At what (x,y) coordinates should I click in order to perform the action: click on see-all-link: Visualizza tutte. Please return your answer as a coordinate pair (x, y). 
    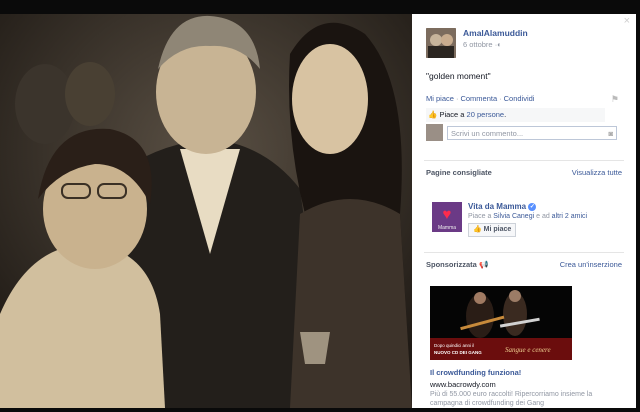
    Looking at the image, I should click on (597, 172).